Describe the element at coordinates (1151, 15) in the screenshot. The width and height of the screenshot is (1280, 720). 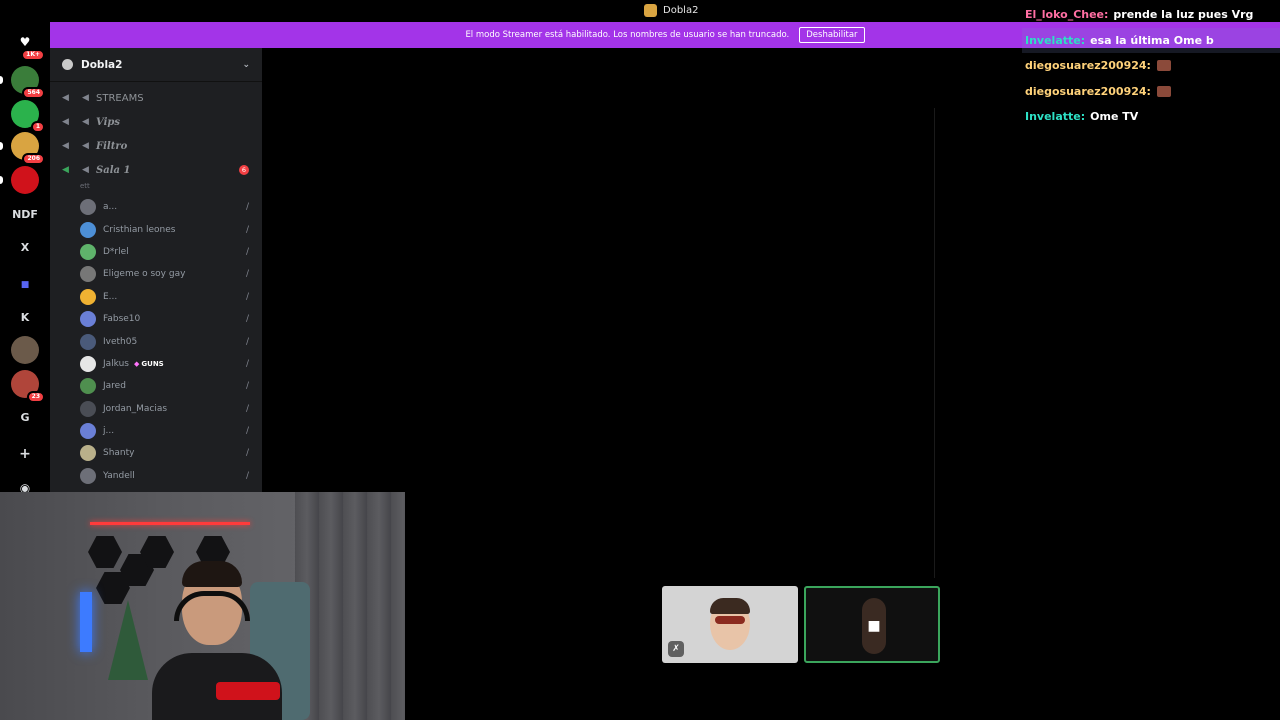
I see `chat-message: El_loko_Chee: prende la luz pues Vrg` at that location.